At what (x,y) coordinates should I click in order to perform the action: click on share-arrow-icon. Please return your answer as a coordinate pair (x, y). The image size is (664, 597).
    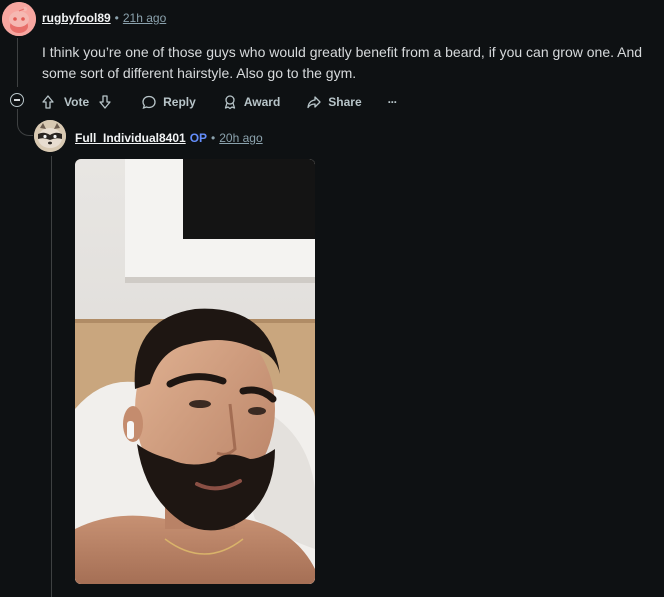
    Looking at the image, I should click on (314, 102).